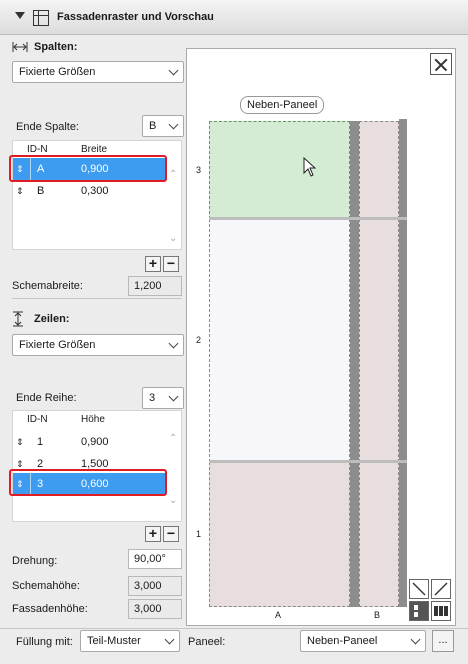 The image size is (468, 664). I want to click on columns-mode-value: Fixierte Größen, so click(57, 72).